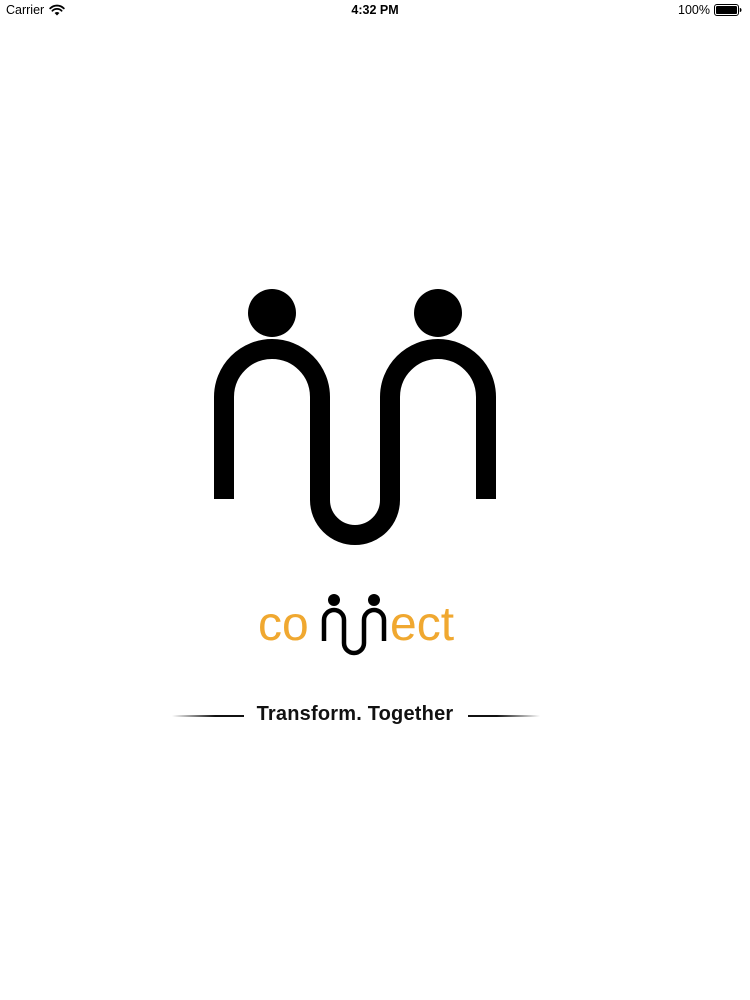 This screenshot has width=750, height=1000. I want to click on battery-icon, so click(728, 10).